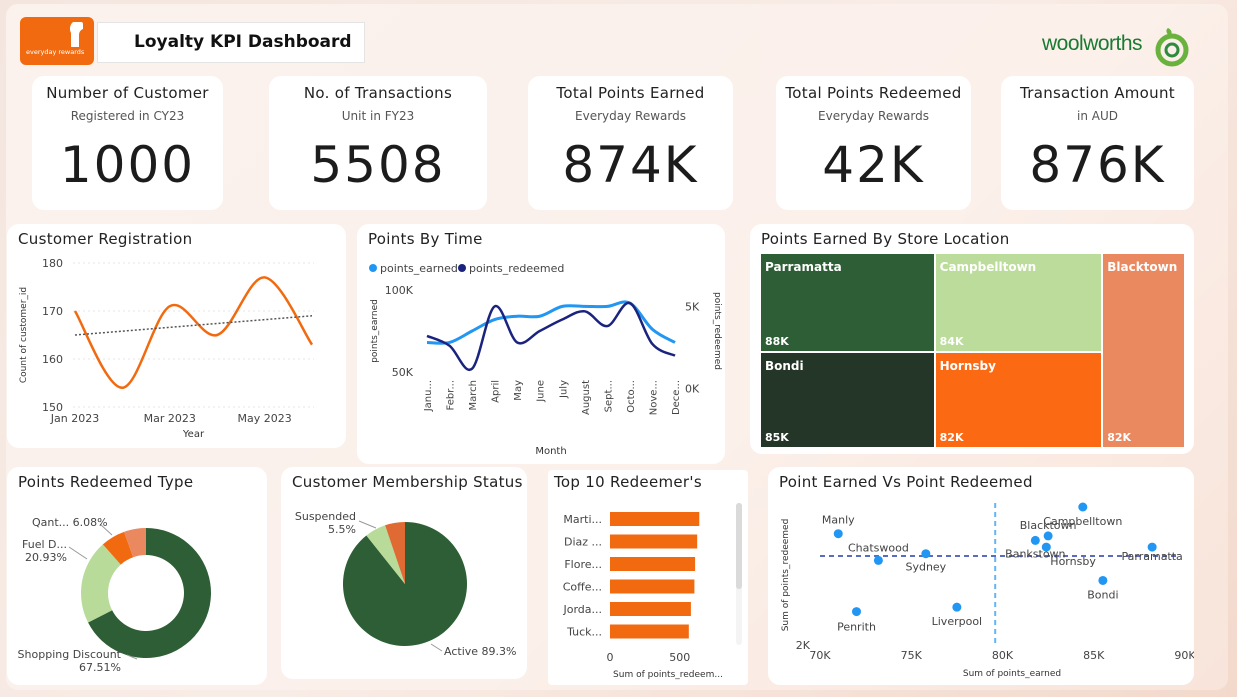 This screenshot has height=697, width=1237. Describe the element at coordinates (777, 437) in the screenshot. I see `treemap-tile-value: 85K` at that location.